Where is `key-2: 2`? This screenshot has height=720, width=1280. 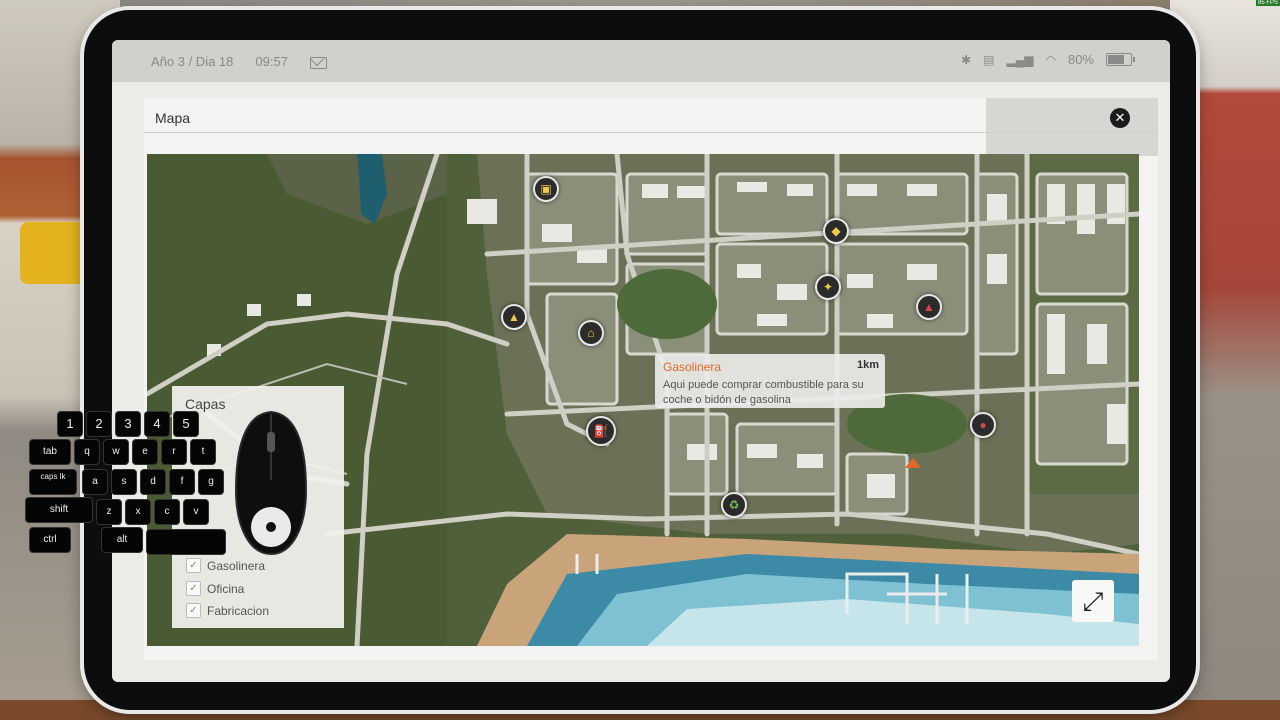 key-2: 2 is located at coordinates (99, 424).